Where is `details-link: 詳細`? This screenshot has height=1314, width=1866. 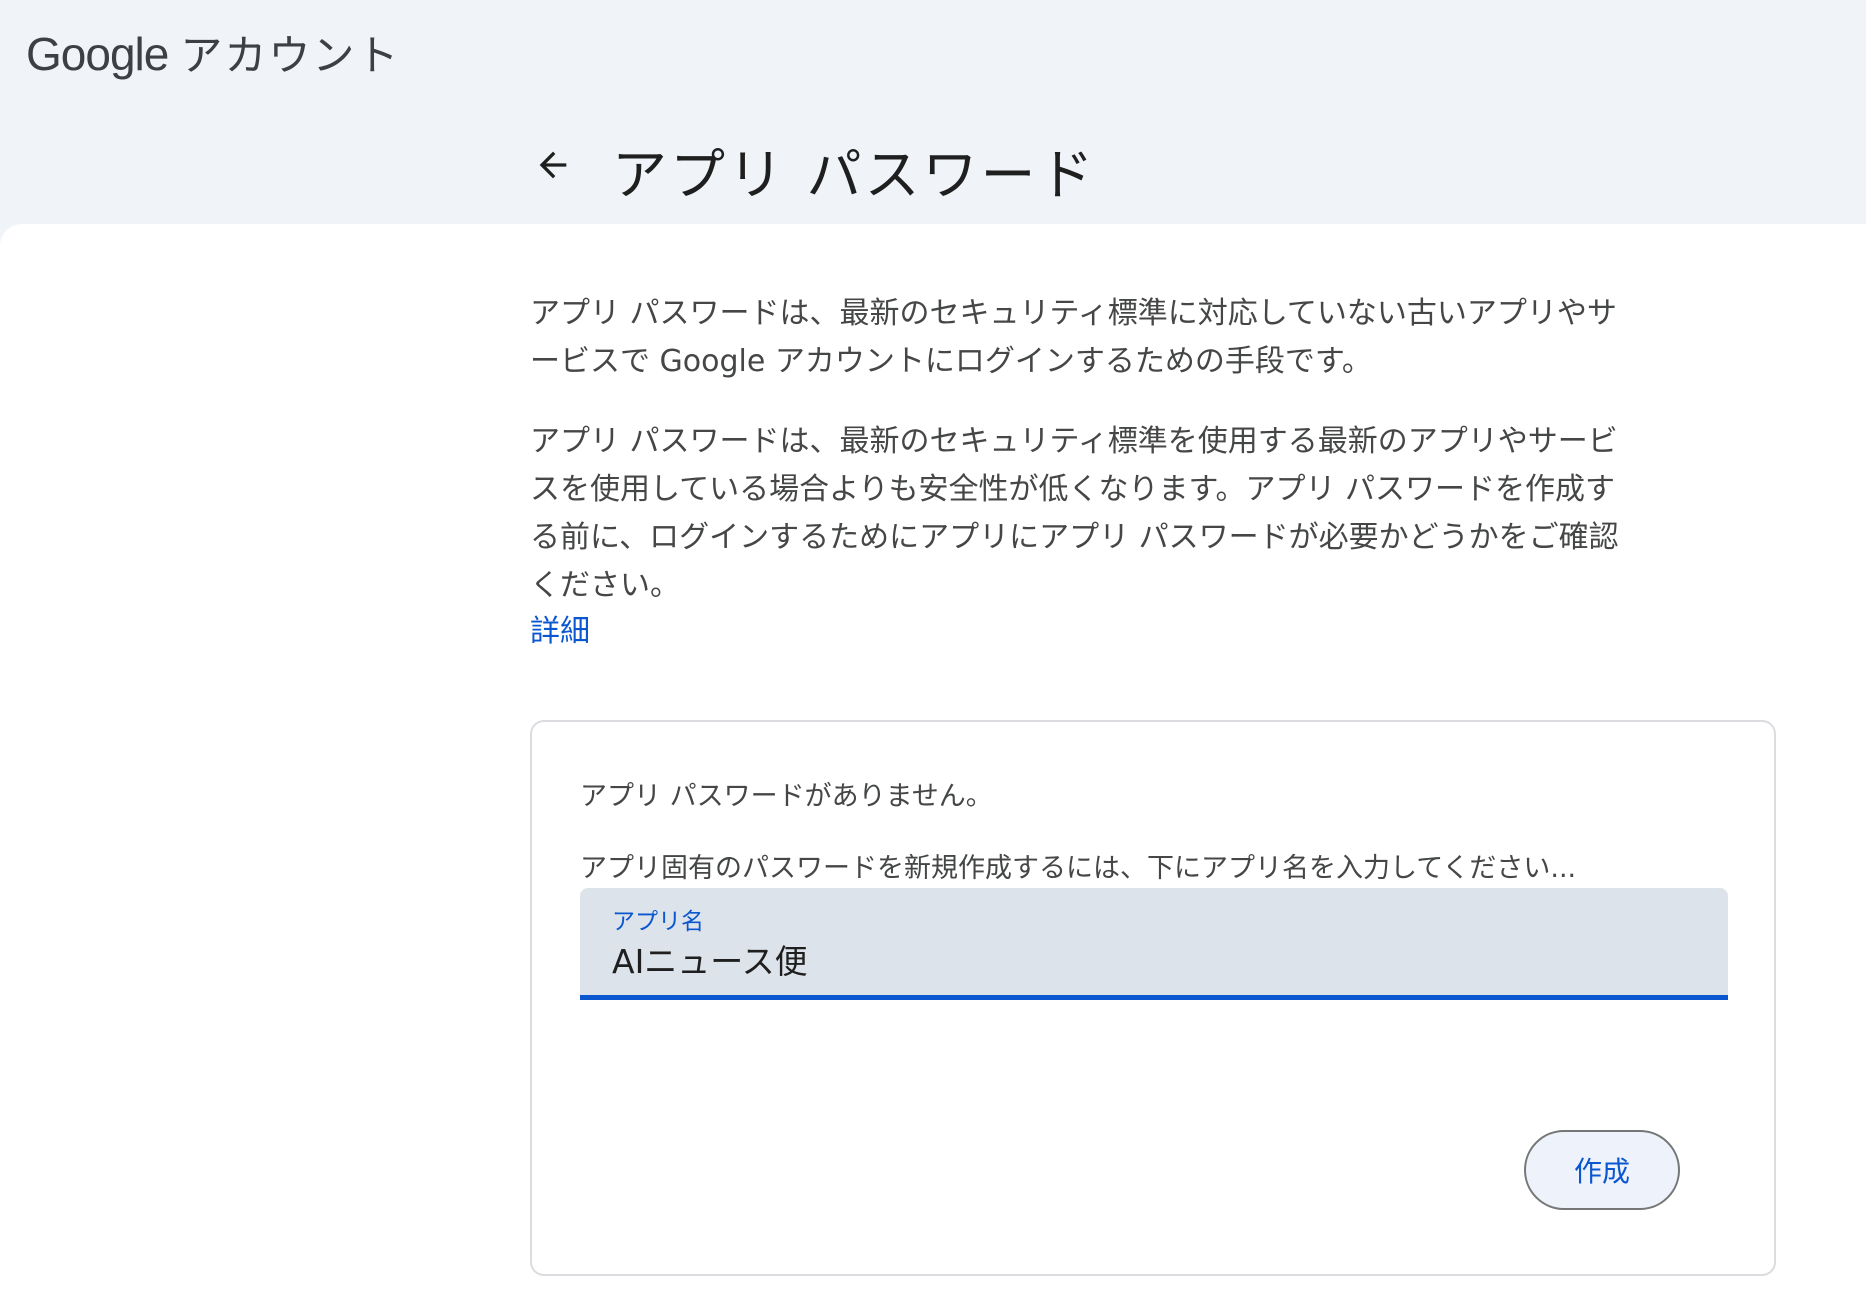 details-link: 詳細 is located at coordinates (560, 632).